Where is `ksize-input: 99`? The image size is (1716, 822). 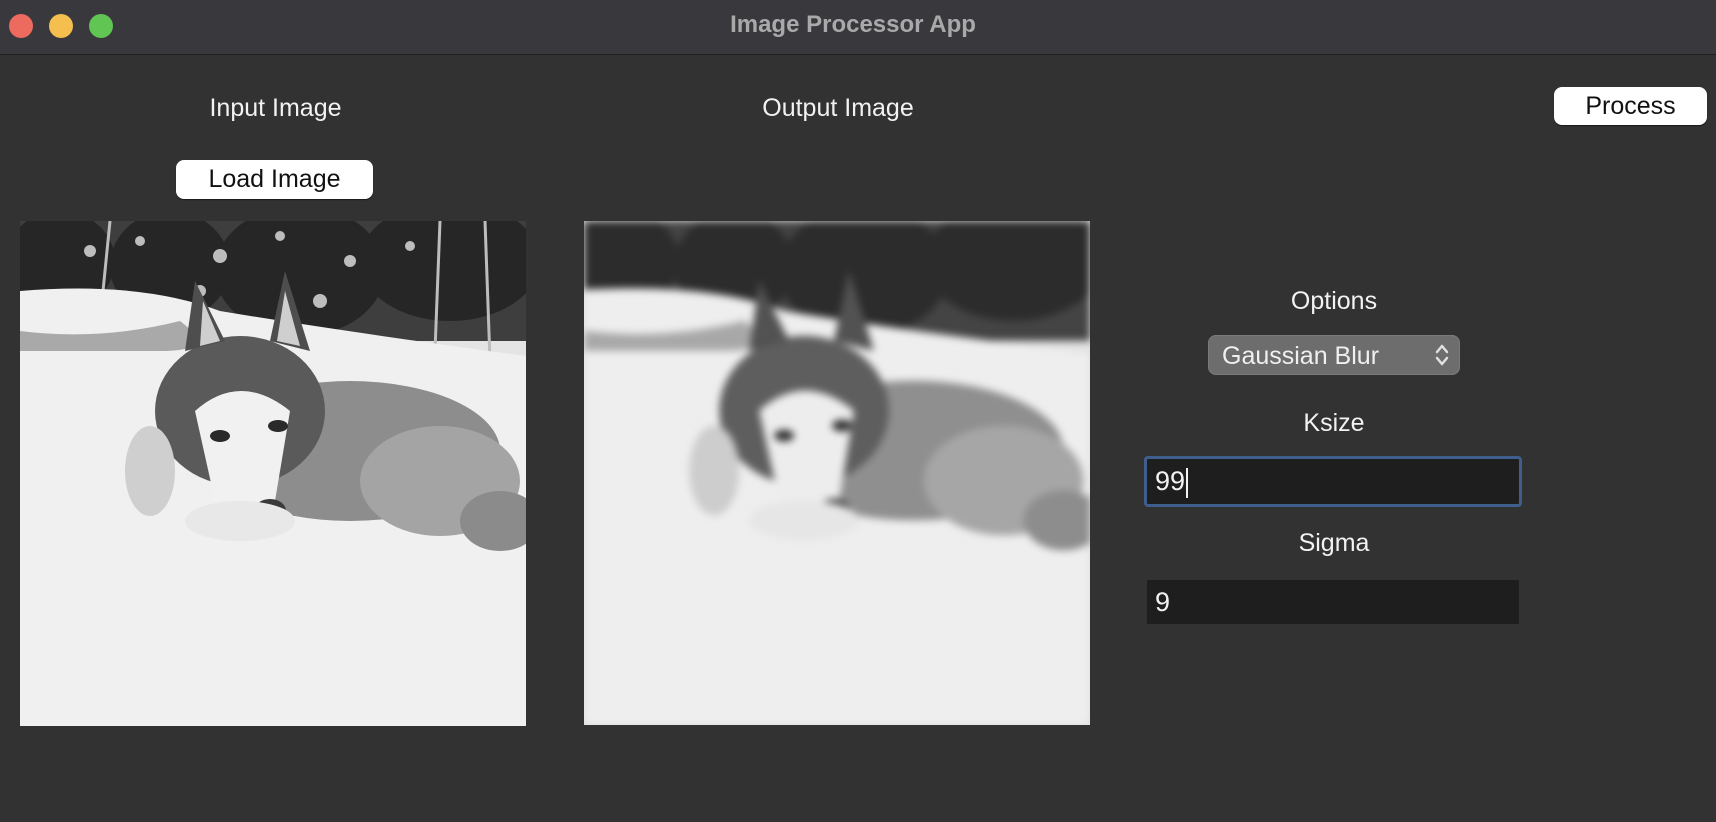
ksize-input: 99 is located at coordinates (1333, 481).